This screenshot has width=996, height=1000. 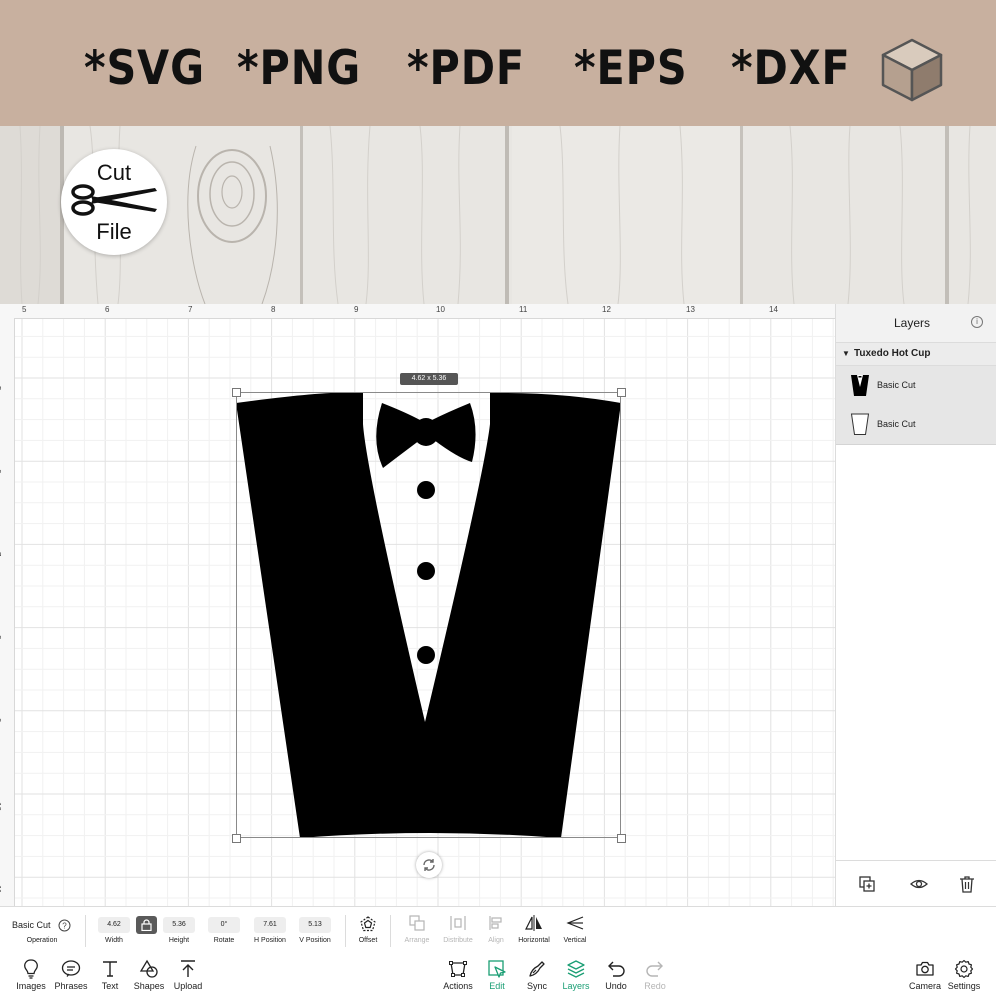 I want to click on tuxedo-thumbnail, so click(x=860, y=385).